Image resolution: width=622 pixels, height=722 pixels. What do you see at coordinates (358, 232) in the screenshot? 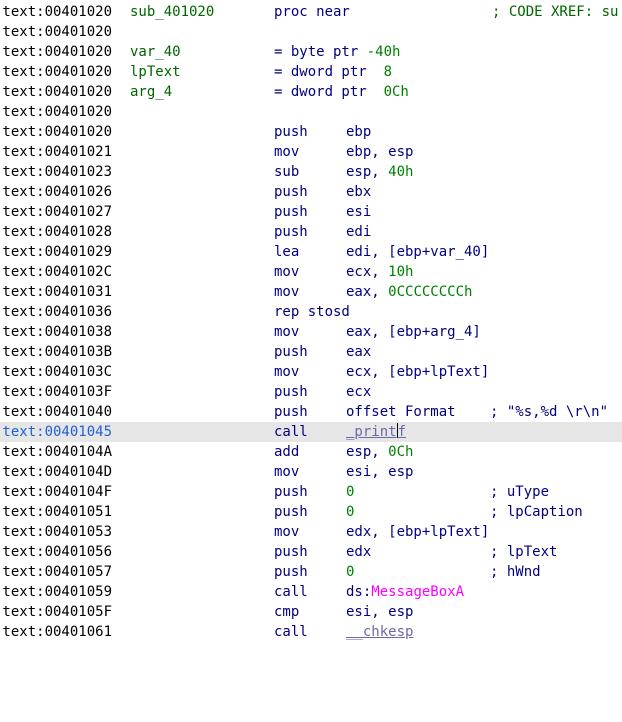
I see `operands: edi` at bounding box center [358, 232].